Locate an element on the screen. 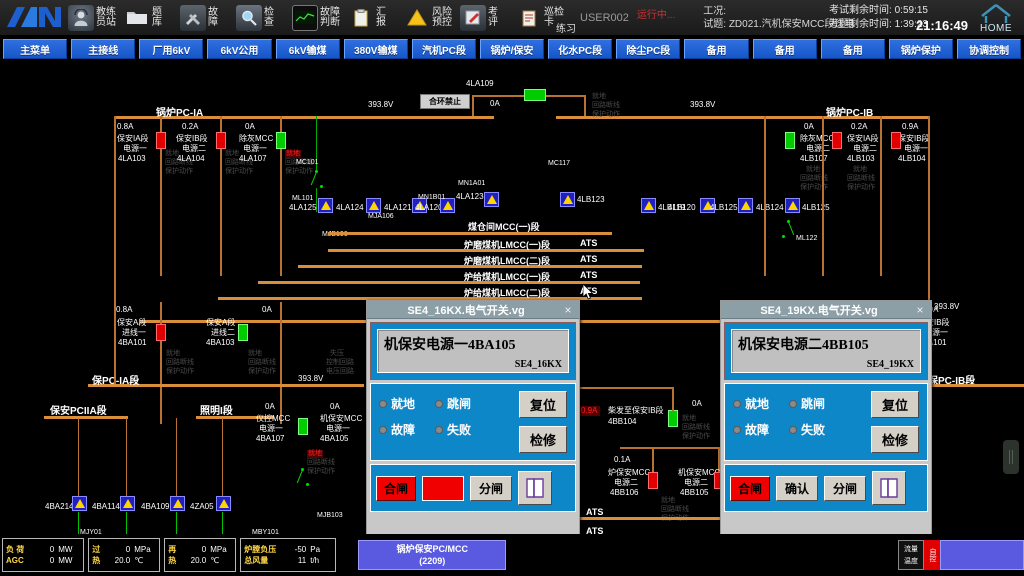  nav-button-8: 化水PC段 is located at coordinates (580, 49).